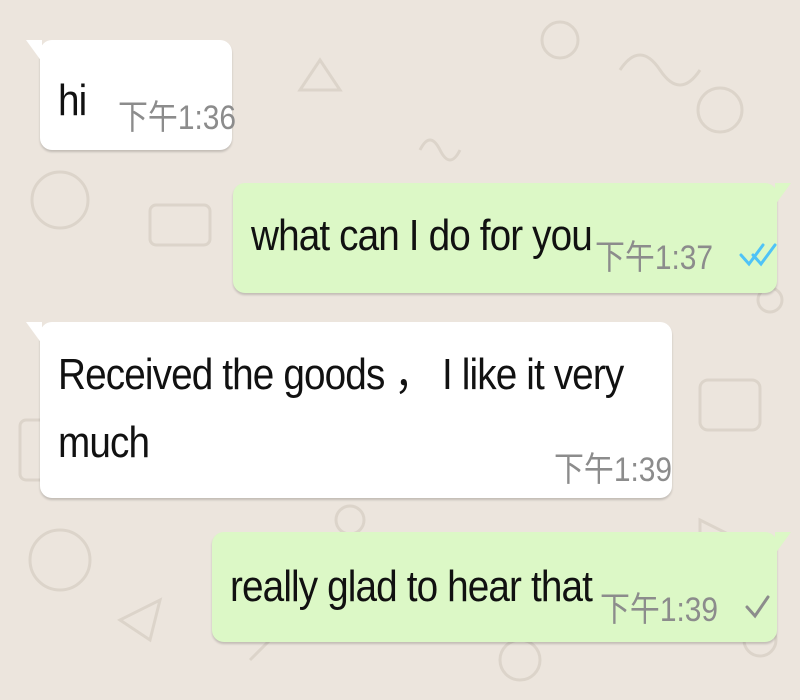 This screenshot has height=700, width=800. Describe the element at coordinates (104, 442) in the screenshot. I see `message-text-line-2: much` at that location.